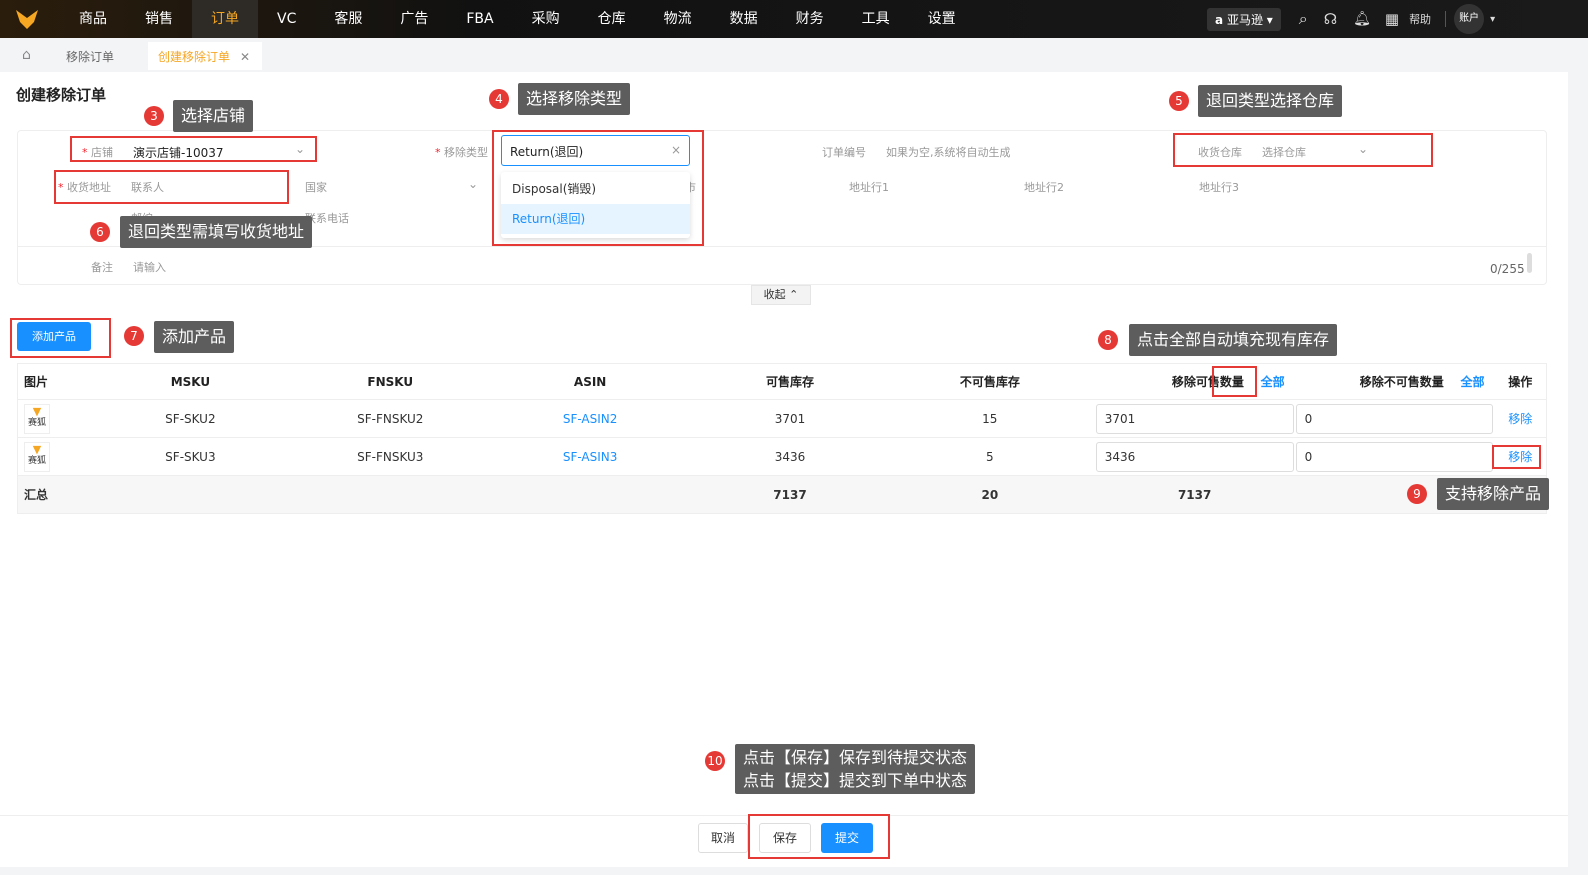 This screenshot has height=875, width=1588. Describe the element at coordinates (102, 267) in the screenshot. I see `remark-label: 备注` at that location.